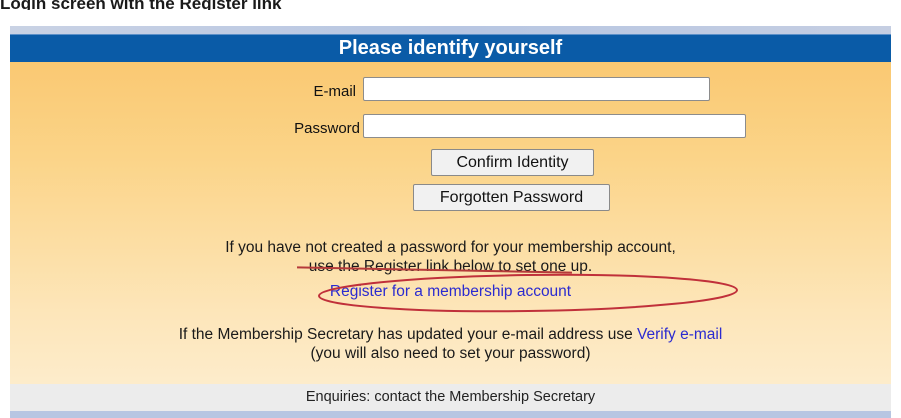  I want to click on confirm-identity-button: Confirm Identity, so click(512, 162).